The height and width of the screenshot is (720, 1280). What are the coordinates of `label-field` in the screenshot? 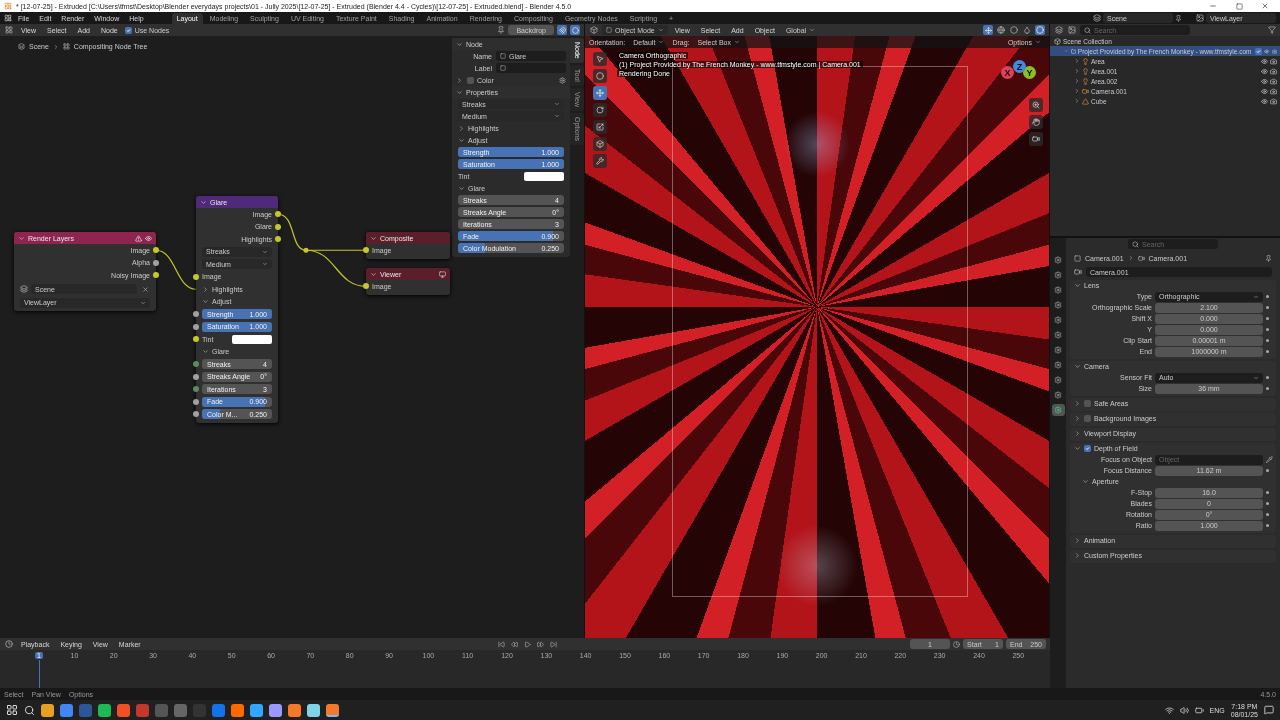 It's located at (531, 68).